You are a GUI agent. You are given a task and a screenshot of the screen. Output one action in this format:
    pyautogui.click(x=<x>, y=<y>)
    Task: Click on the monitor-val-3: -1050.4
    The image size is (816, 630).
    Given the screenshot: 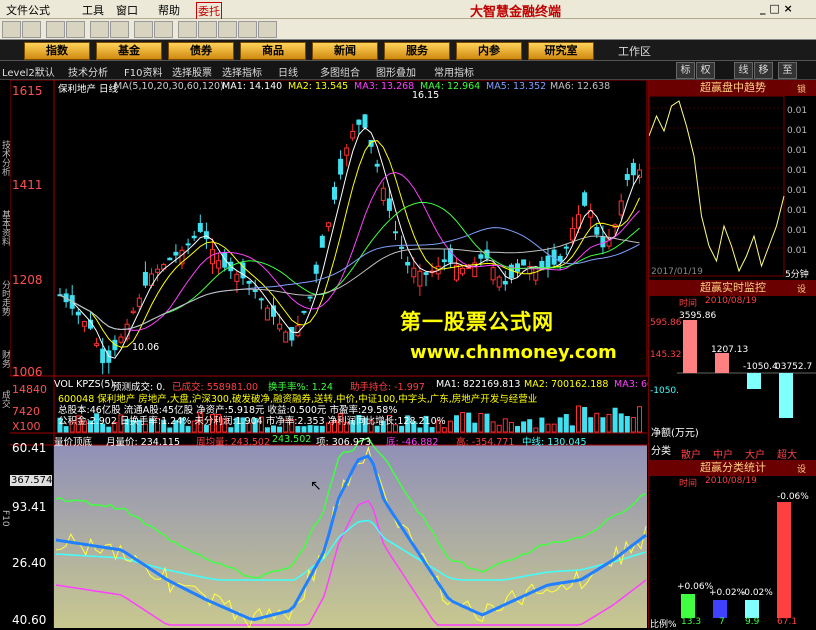 What is the action you would take?
    pyautogui.click(x=760, y=367)
    